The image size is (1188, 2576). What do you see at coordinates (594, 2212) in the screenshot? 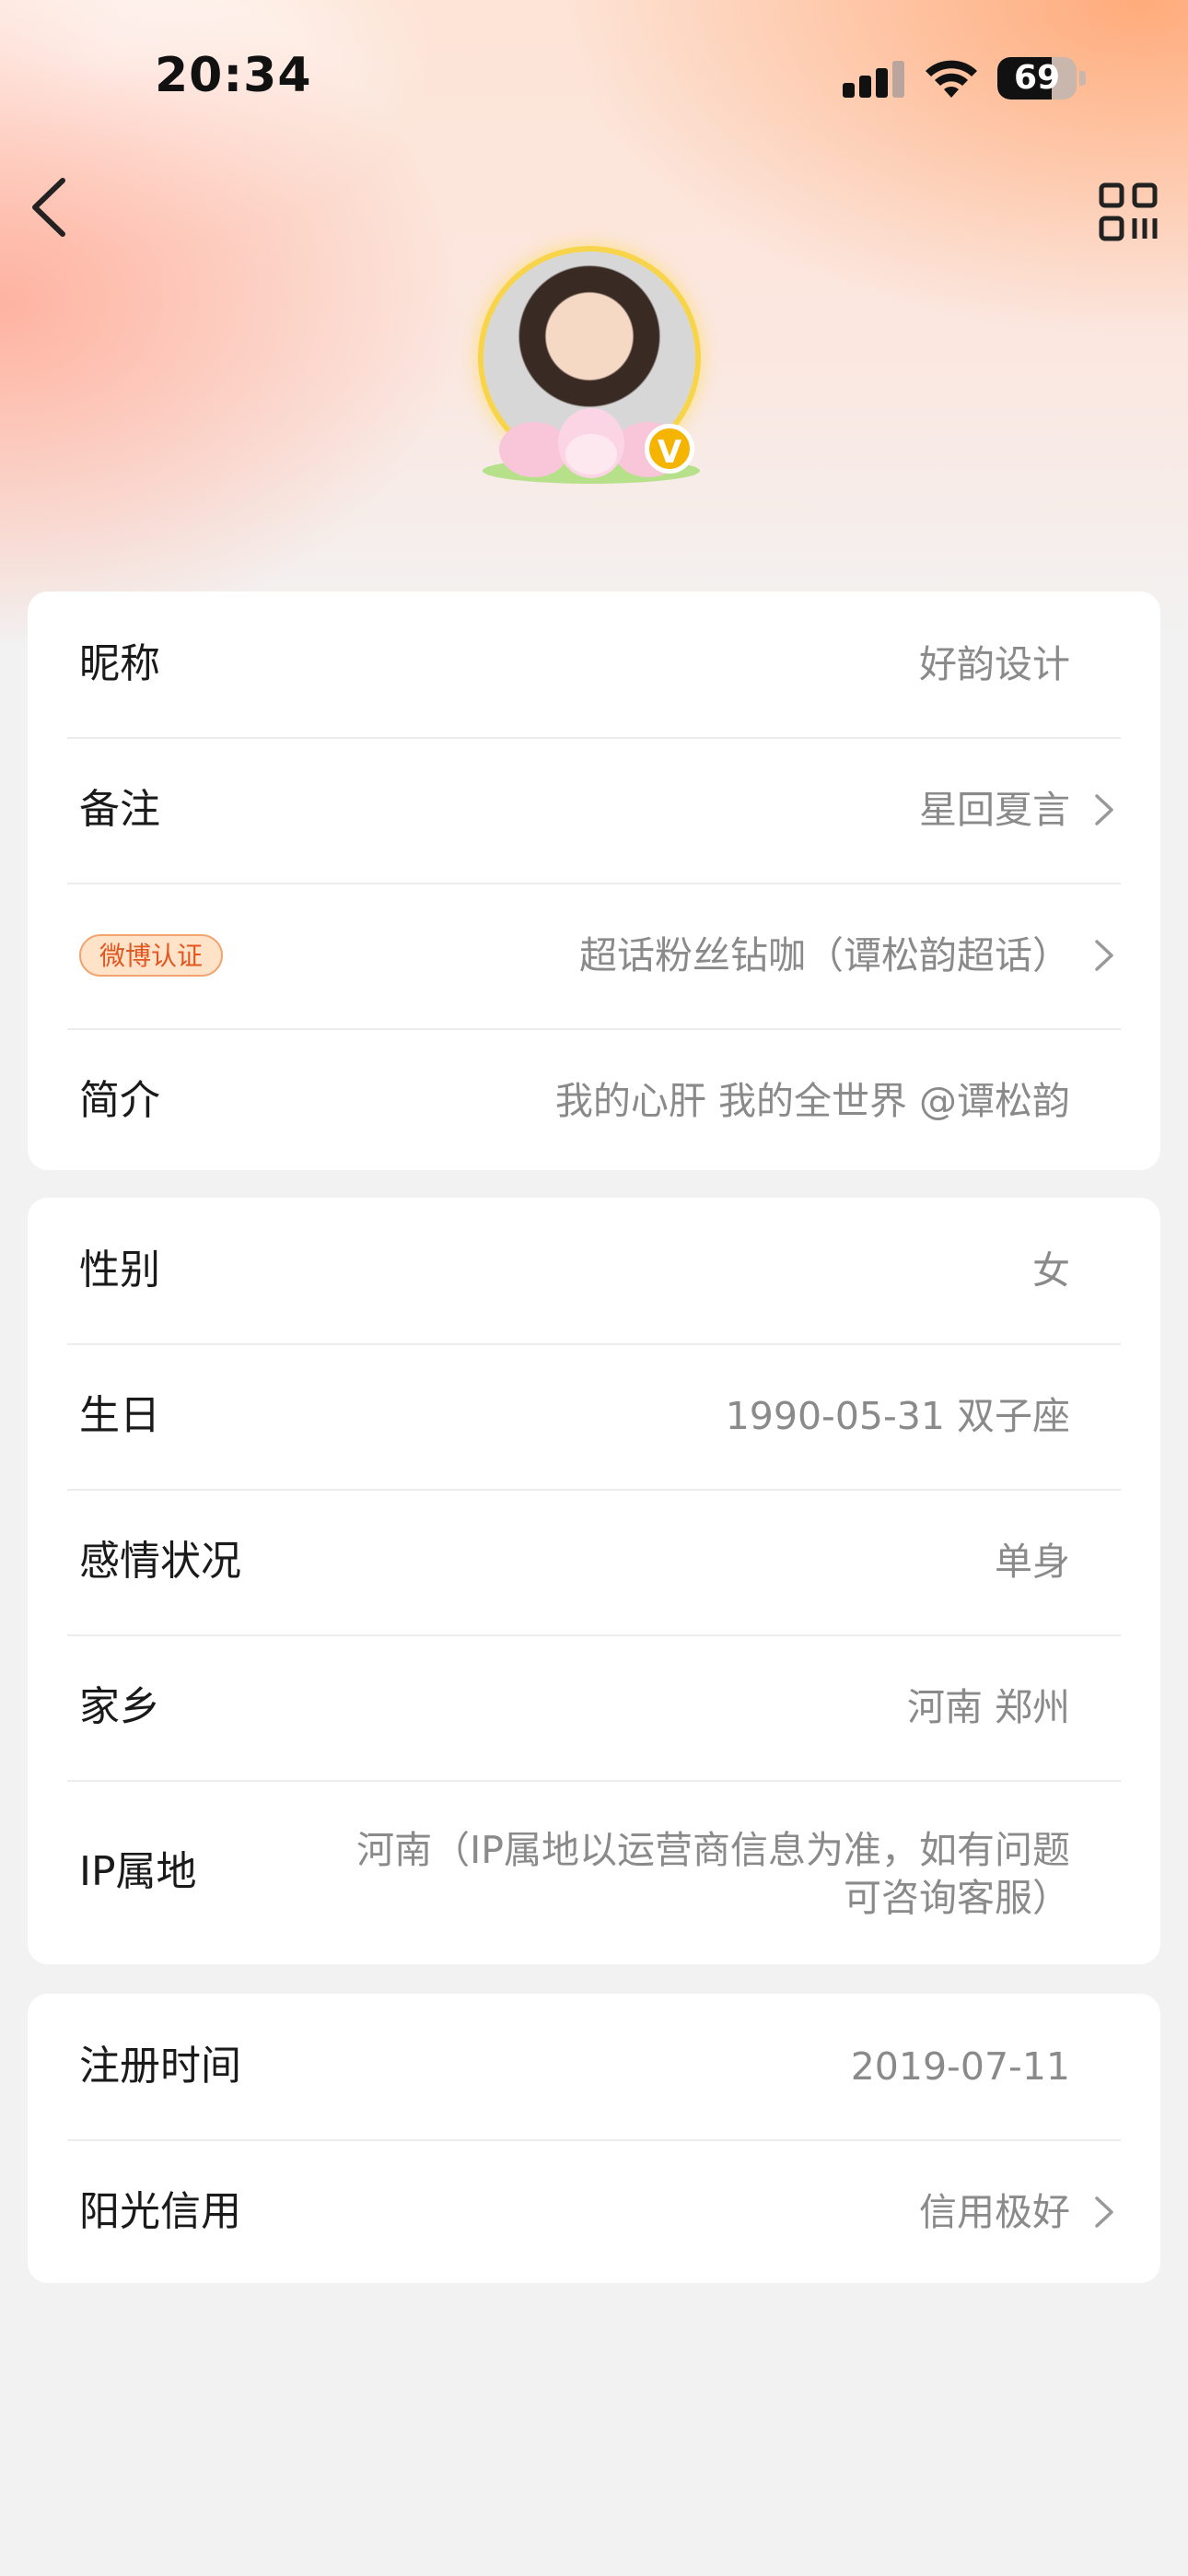
I see `sunshine-credit-row: 阳光信用 信用极好` at bounding box center [594, 2212].